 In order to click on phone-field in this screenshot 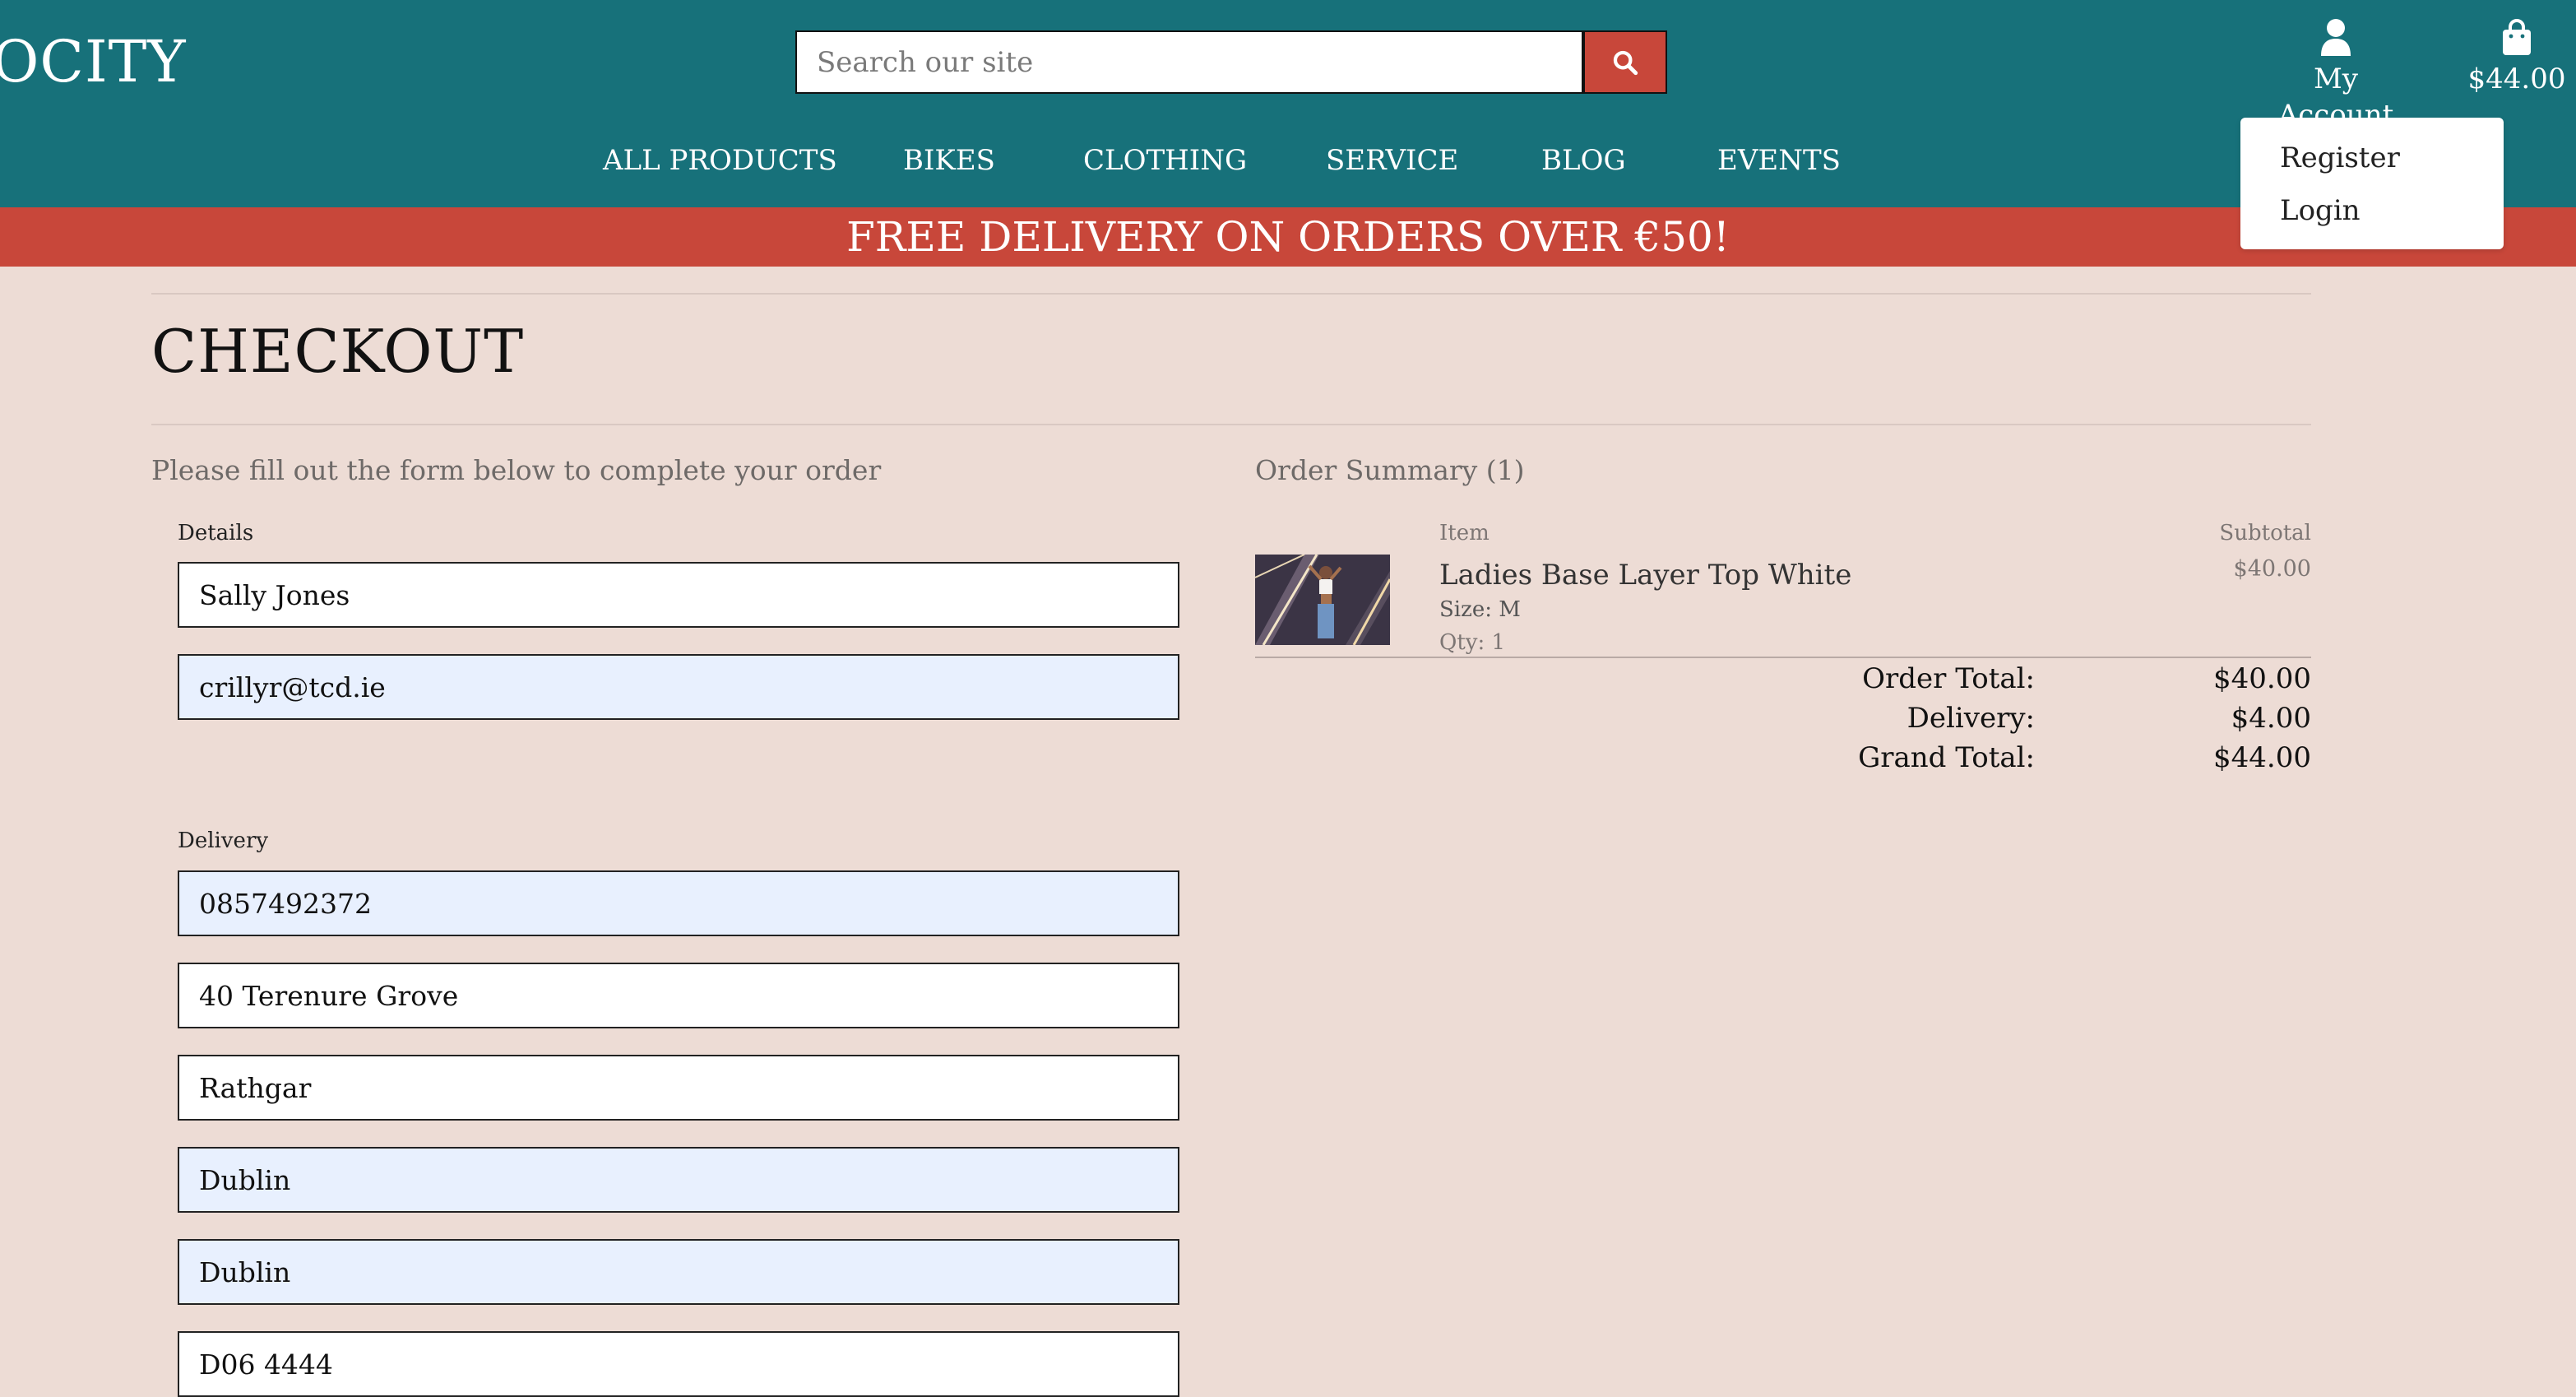, I will do `click(679, 903)`.